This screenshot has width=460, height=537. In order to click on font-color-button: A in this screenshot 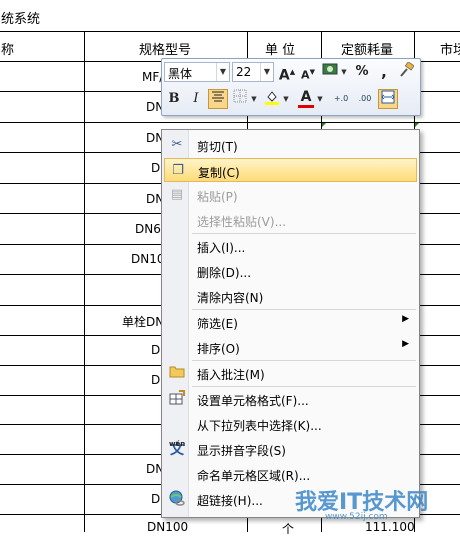, I will do `click(306, 99)`.